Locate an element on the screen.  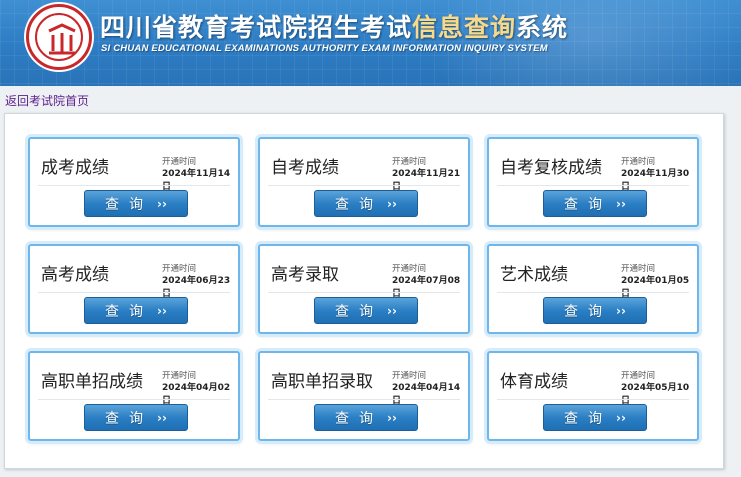
card-title: 高职单招成绩 is located at coordinates (92, 382).